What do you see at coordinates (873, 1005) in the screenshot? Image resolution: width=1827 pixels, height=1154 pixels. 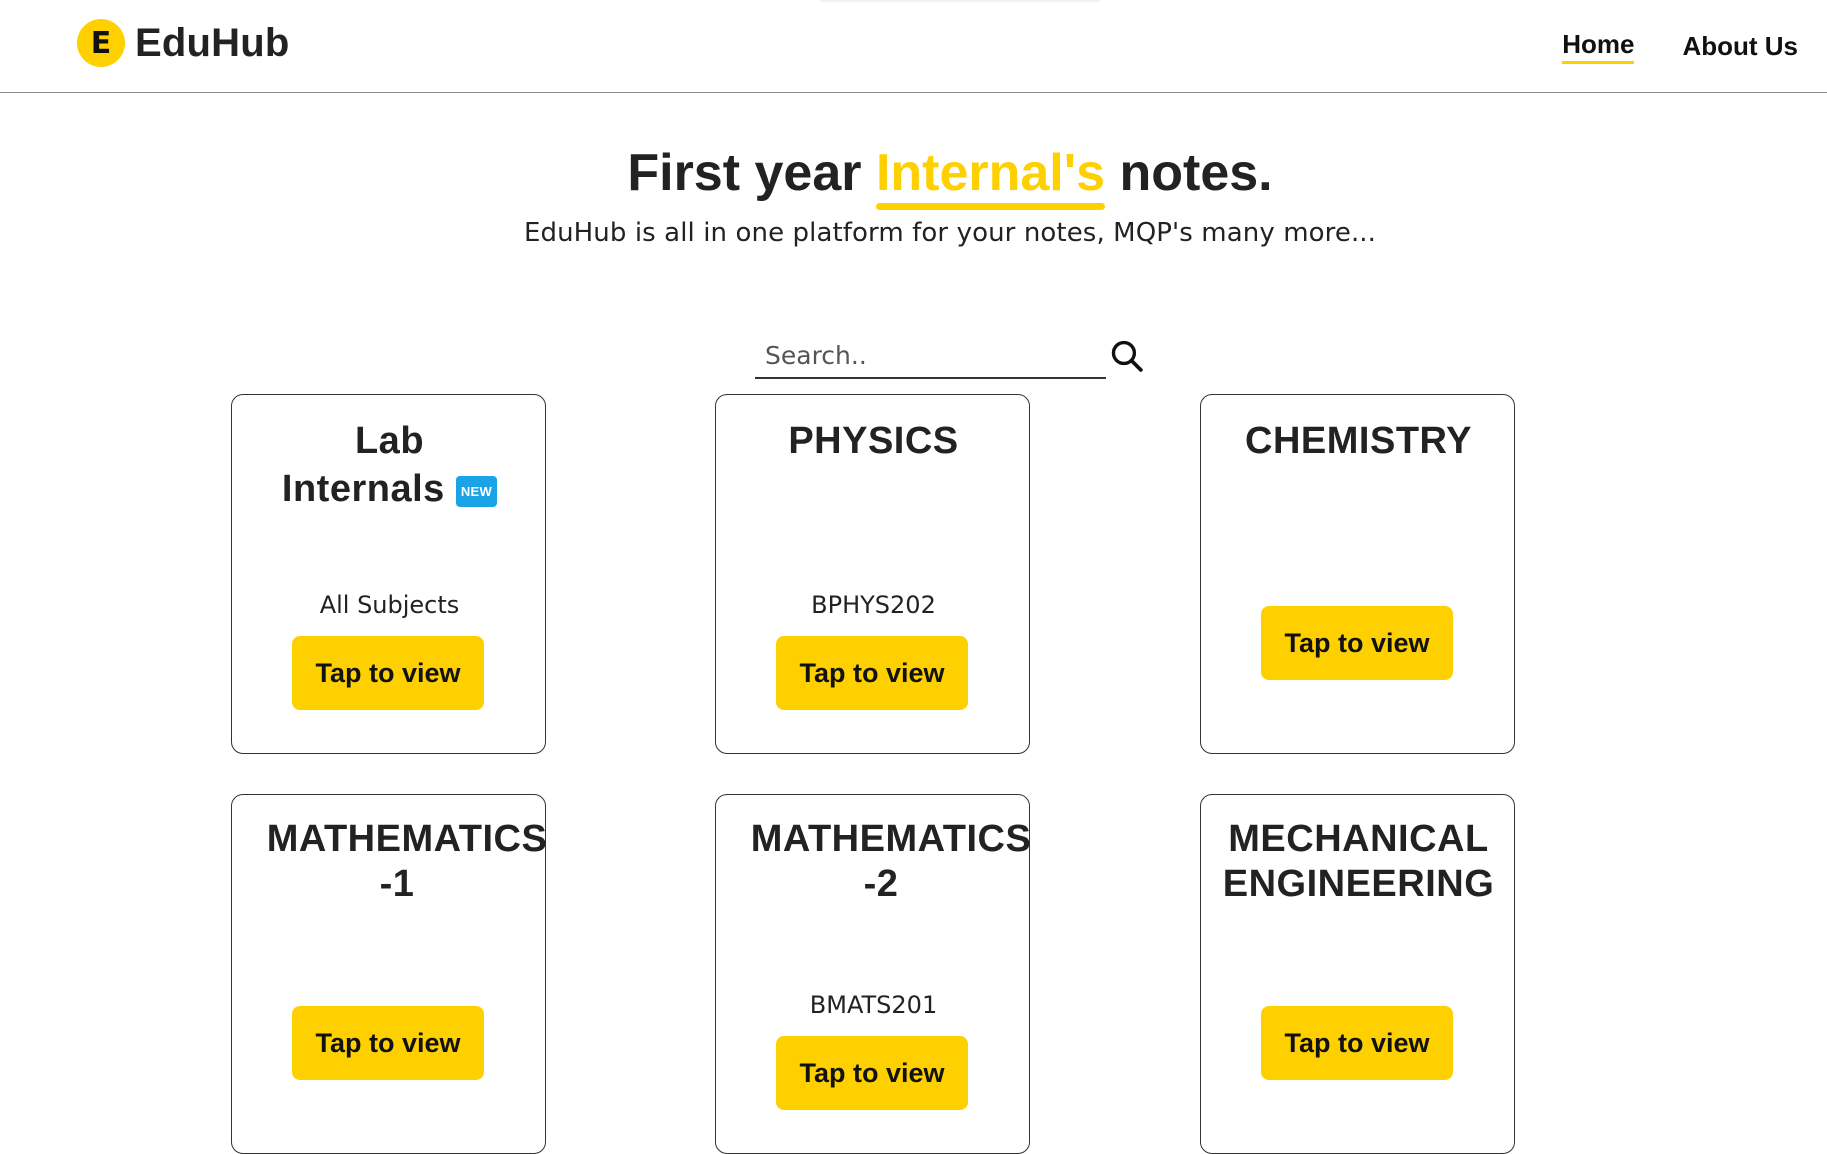 I see `card-subject-code: BMATS201` at bounding box center [873, 1005].